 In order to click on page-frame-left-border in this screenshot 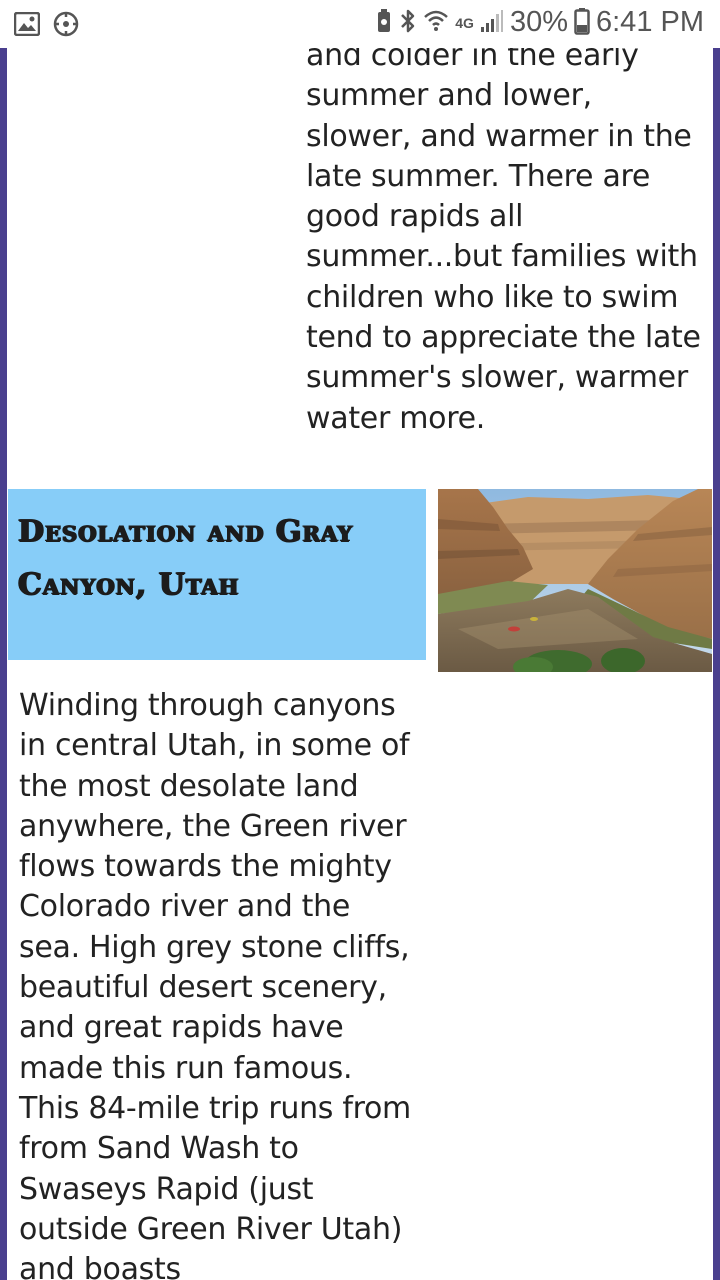, I will do `click(3, 664)`.